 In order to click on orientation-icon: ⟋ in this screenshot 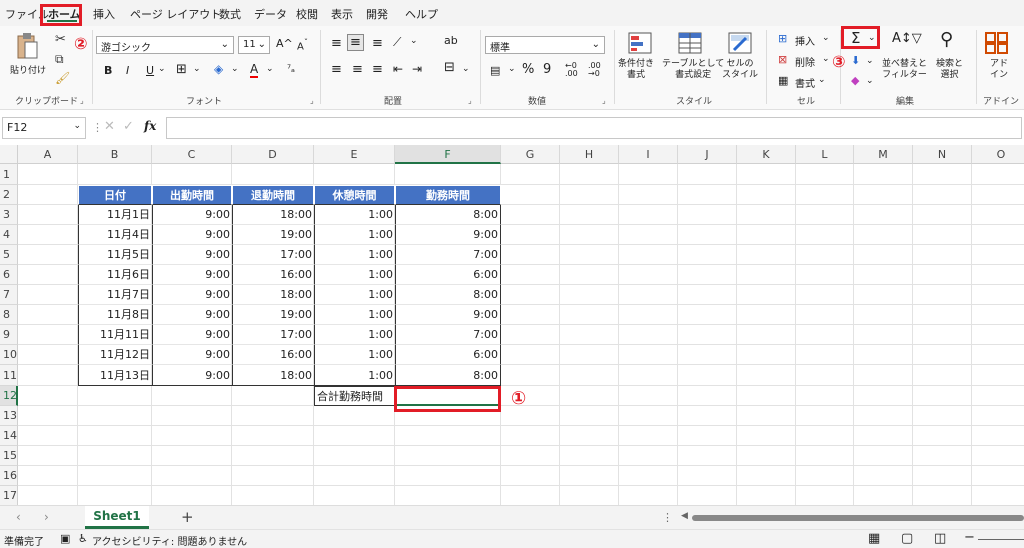, I will do `click(397, 42)`.